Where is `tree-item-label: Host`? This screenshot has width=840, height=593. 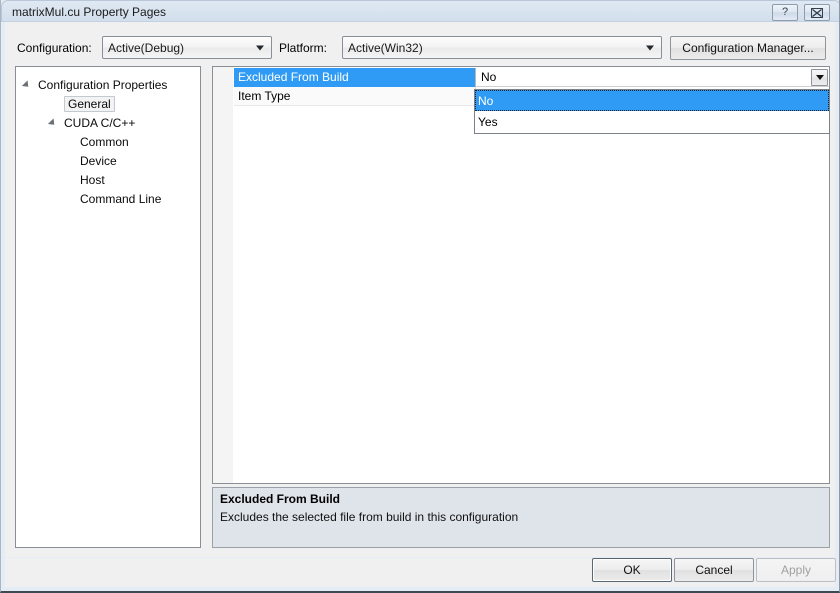
tree-item-label: Host is located at coordinates (92, 179).